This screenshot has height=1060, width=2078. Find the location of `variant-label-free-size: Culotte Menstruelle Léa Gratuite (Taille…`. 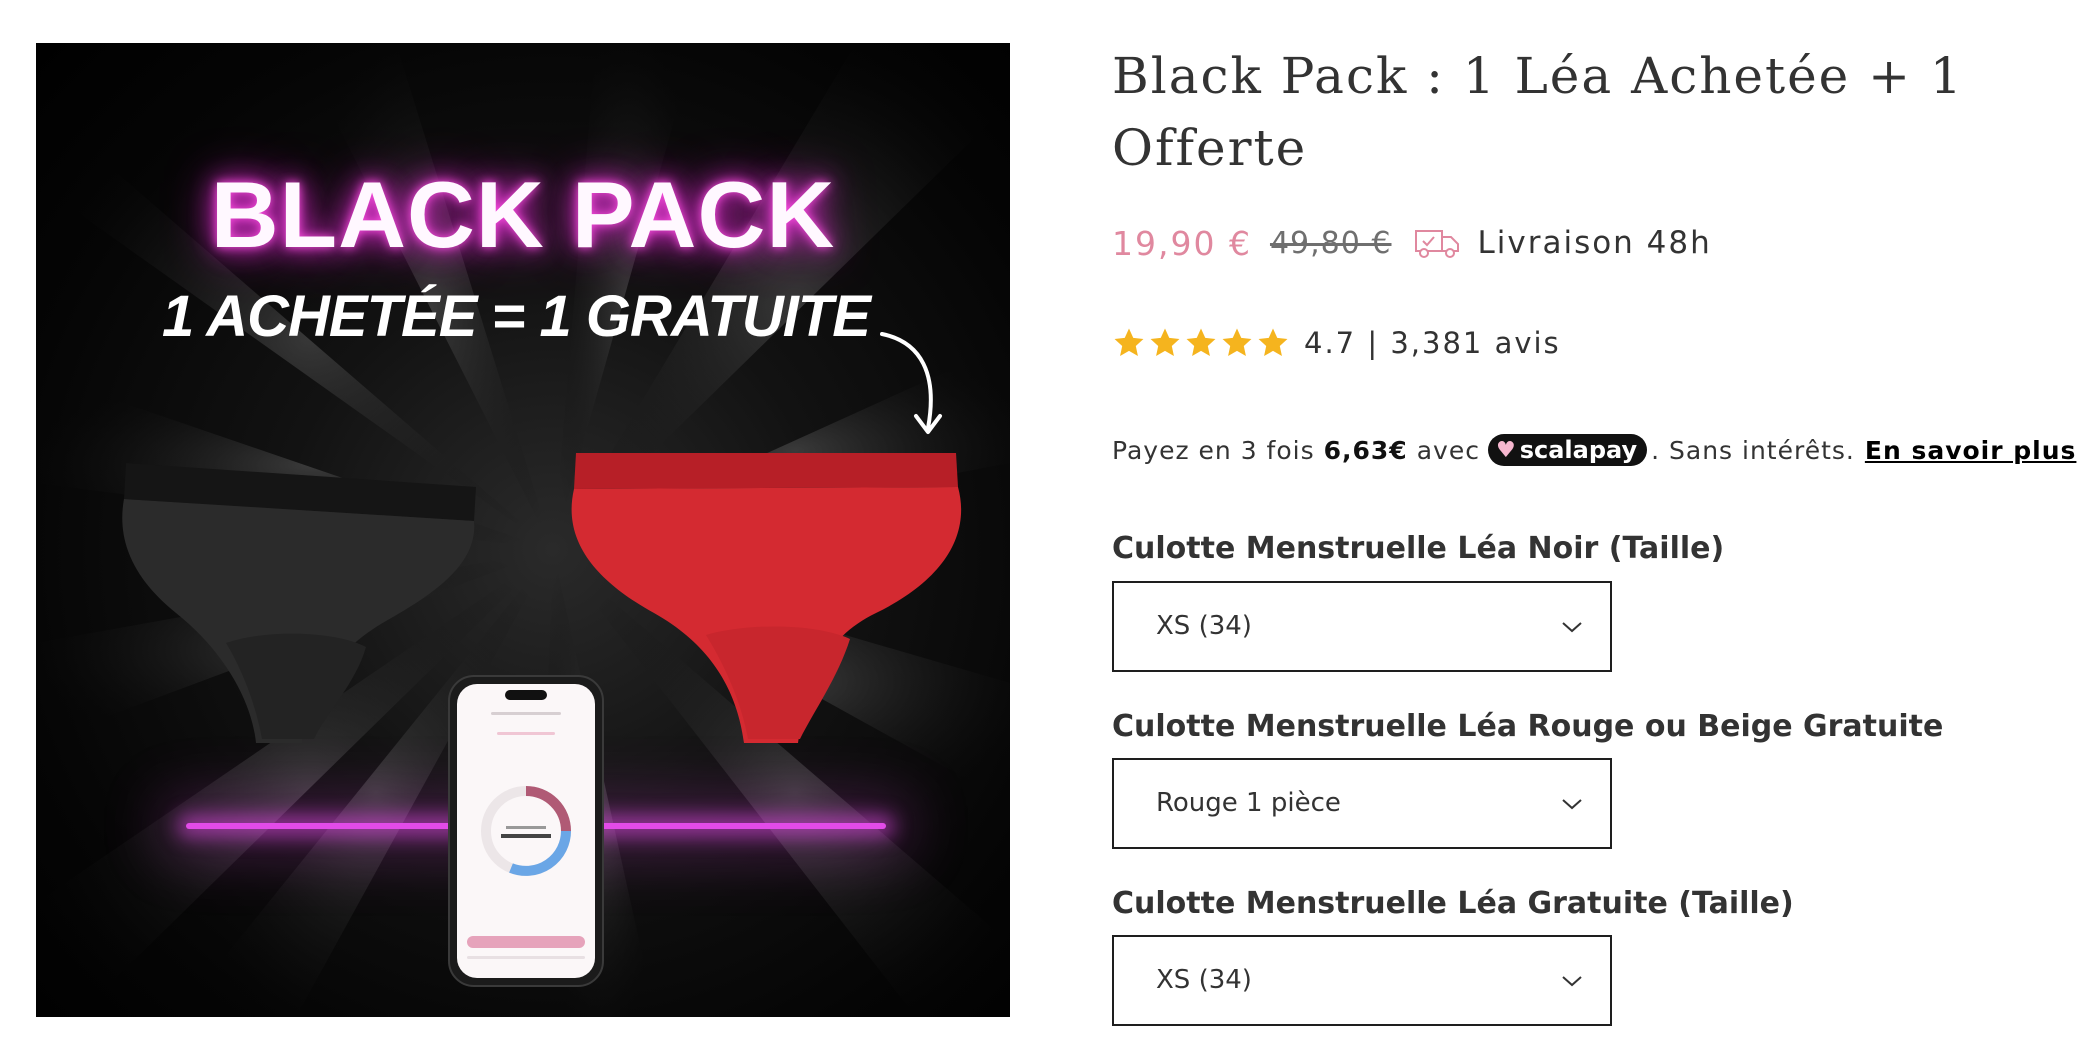

variant-label-free-size: Culotte Menstruelle Léa Gratuite (Taille… is located at coordinates (1453, 903).